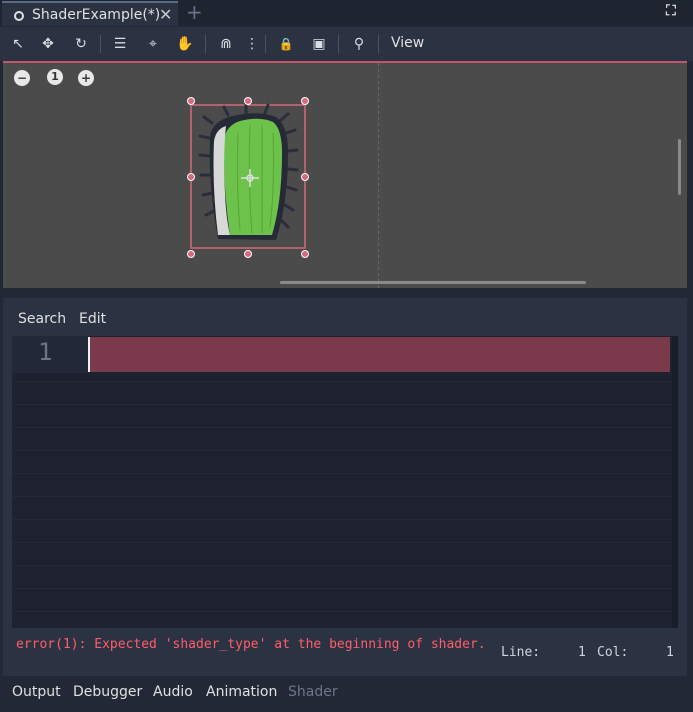 The width and height of the screenshot is (693, 712). What do you see at coordinates (379, 354) in the screenshot?
I see `error-line-highlight` at bounding box center [379, 354].